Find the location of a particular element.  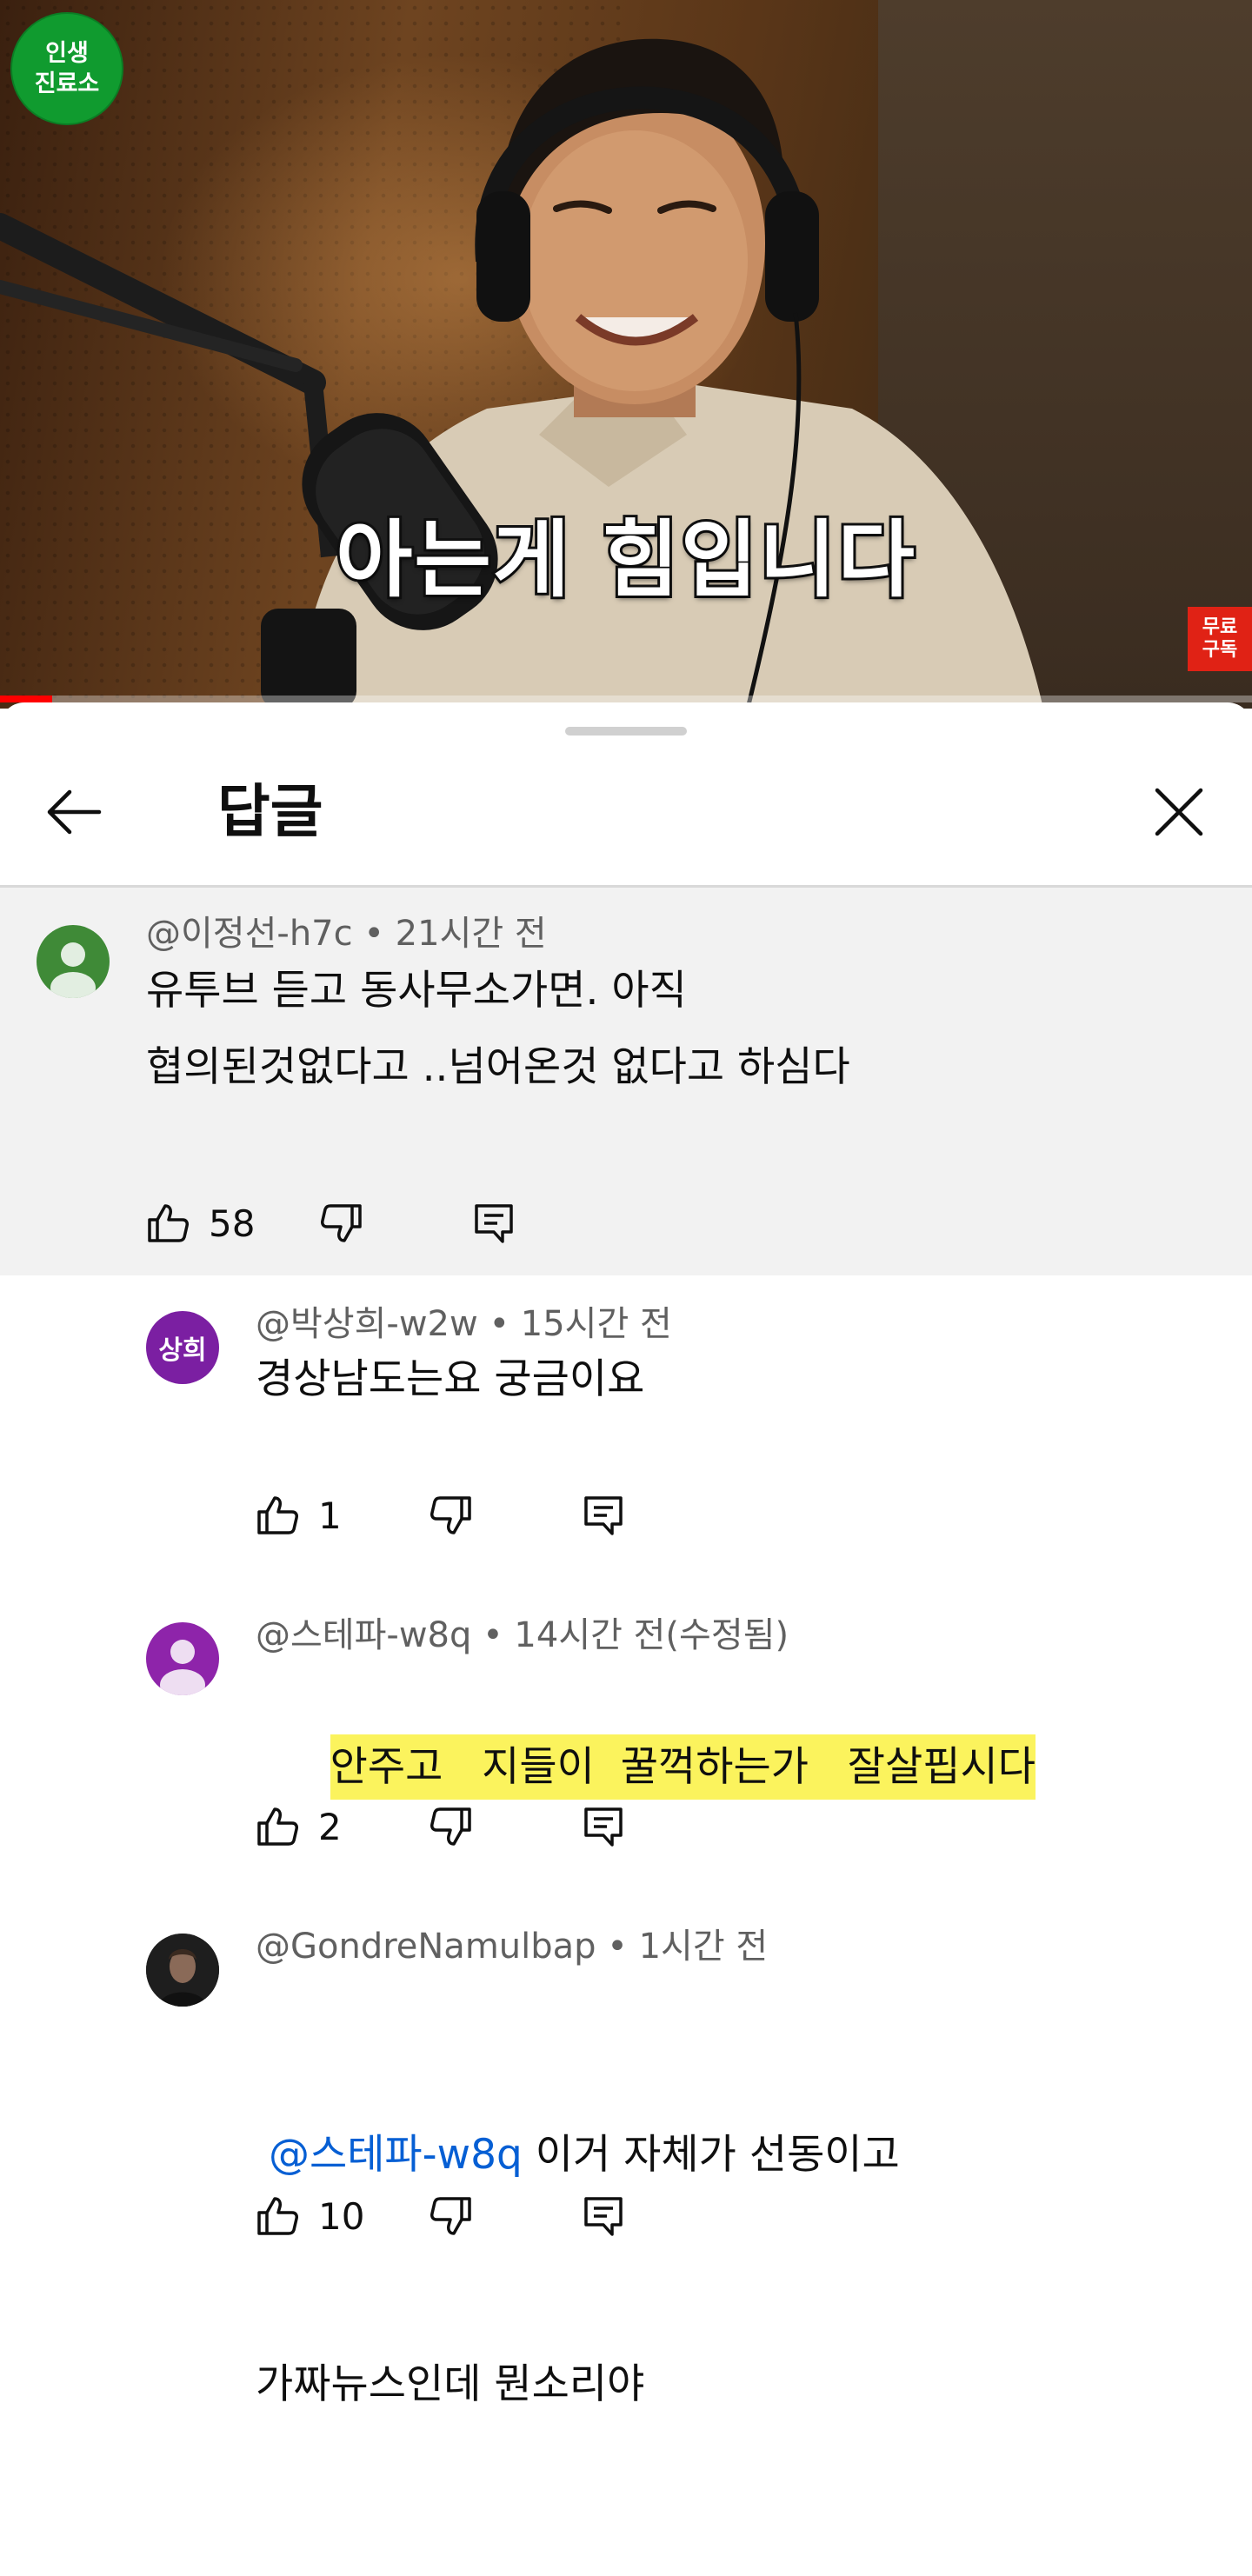

subscribe-badge-line2: 구독 is located at coordinates (1220, 650).